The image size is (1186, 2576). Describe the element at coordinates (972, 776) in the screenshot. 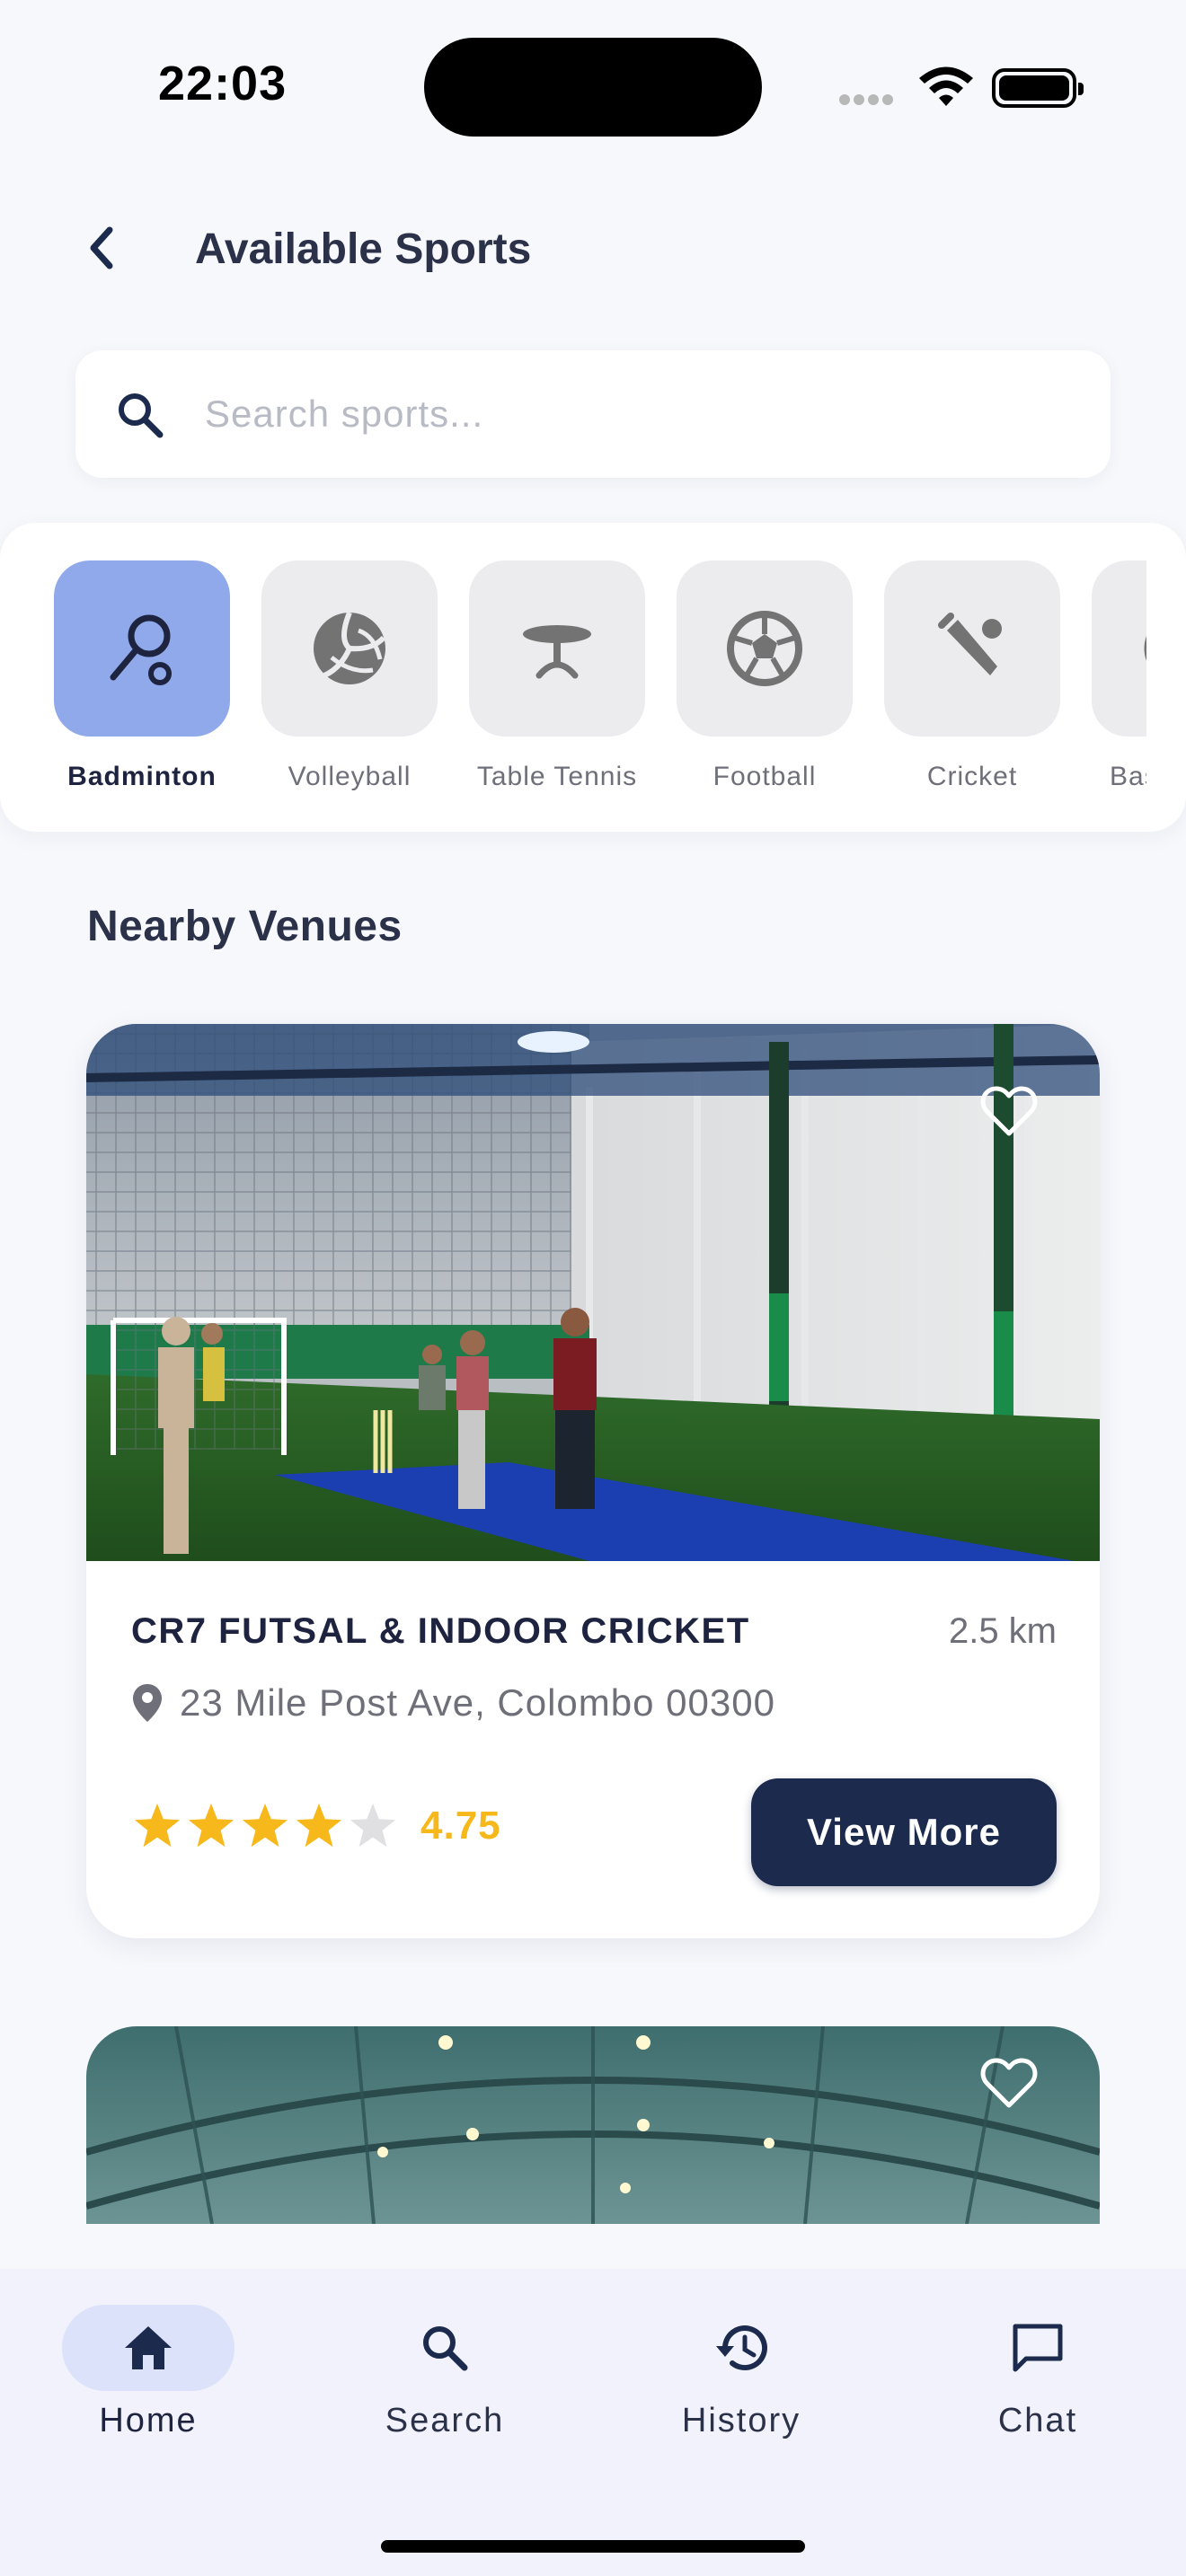

I see `category-label: Cricket` at that location.